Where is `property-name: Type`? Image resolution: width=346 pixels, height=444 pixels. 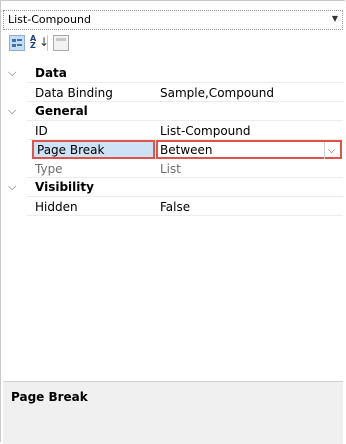 property-name: Type is located at coordinates (49, 169).